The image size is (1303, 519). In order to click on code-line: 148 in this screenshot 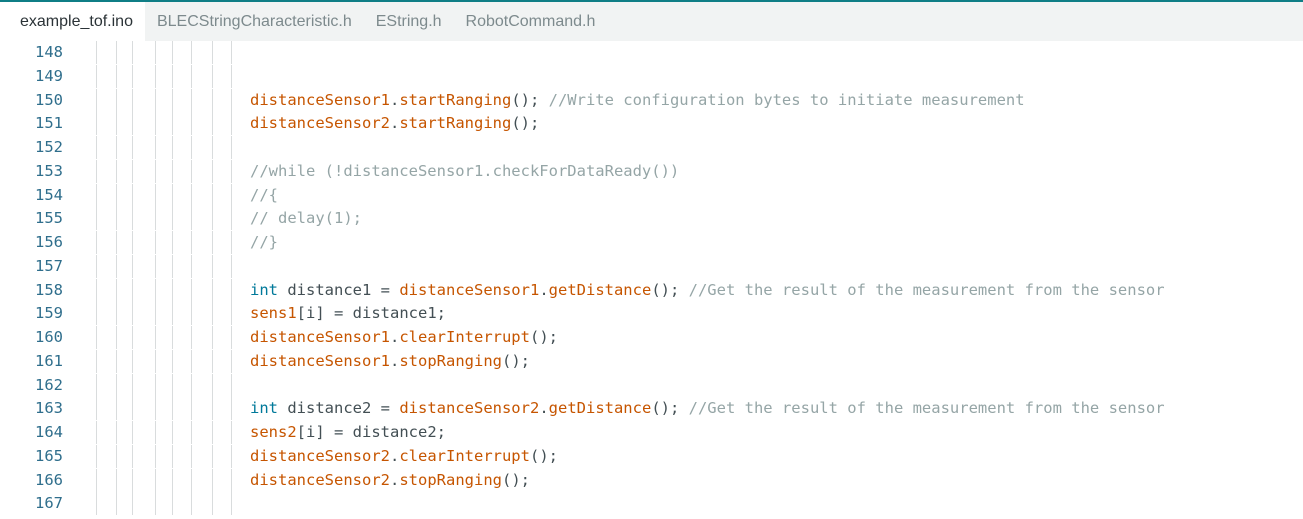, I will do `click(651, 52)`.